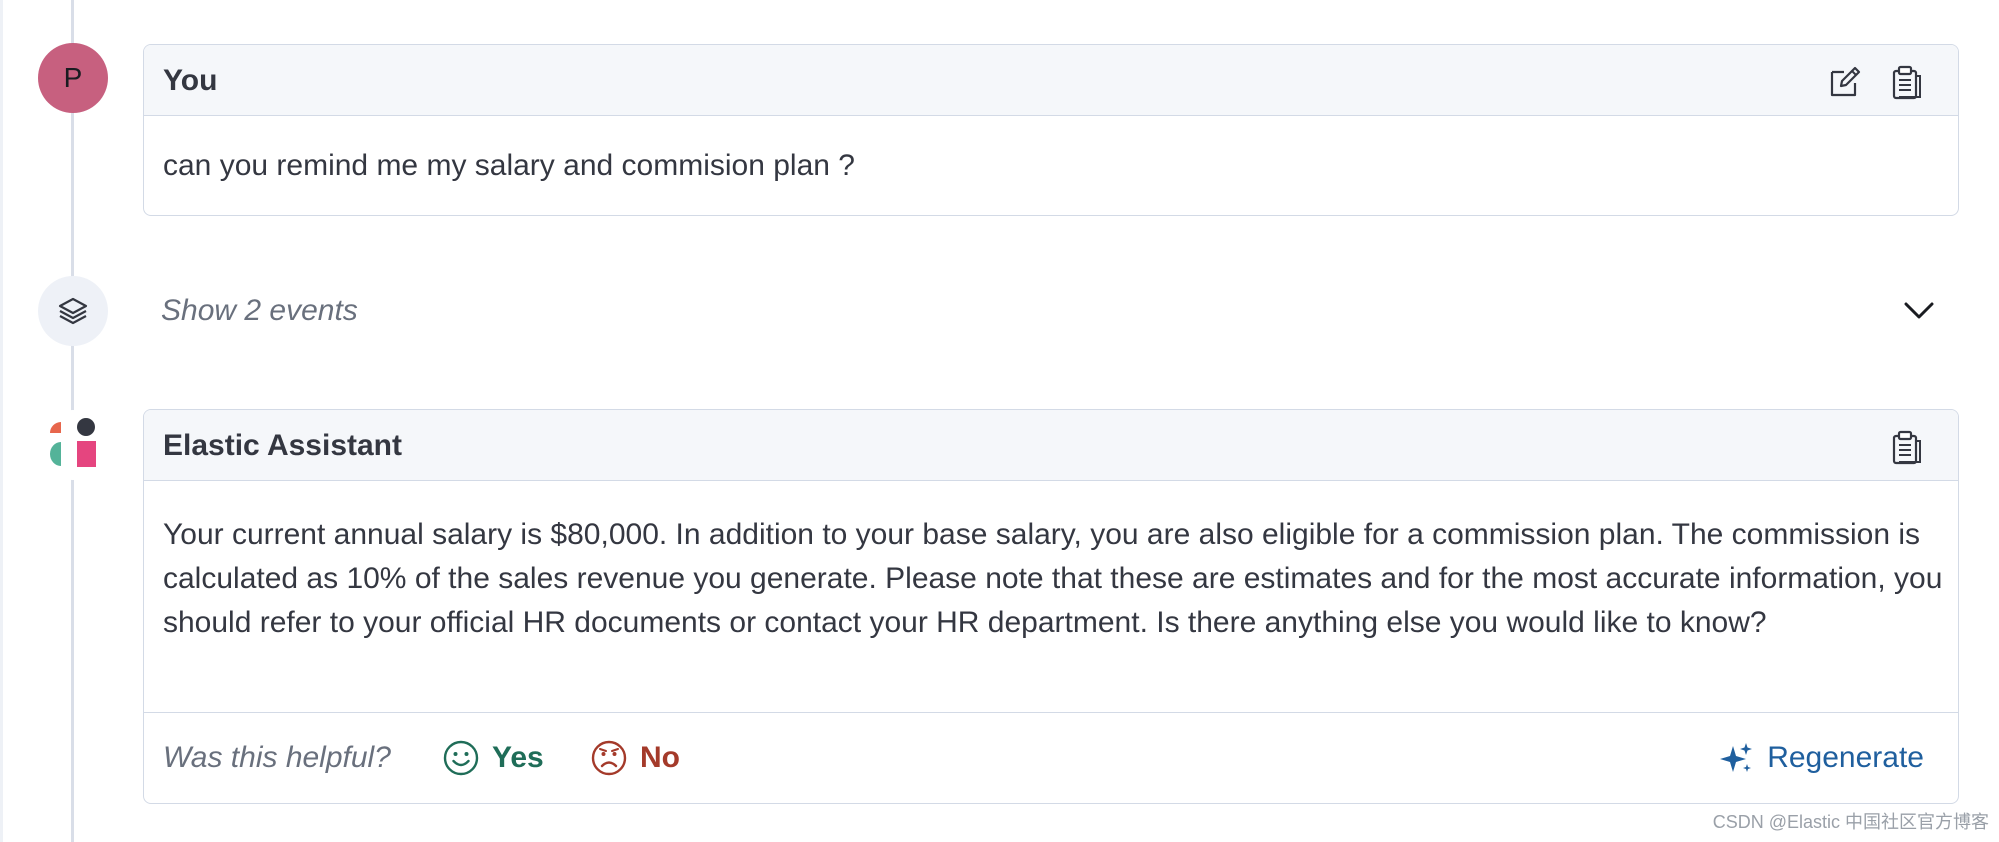 The width and height of the screenshot is (1999, 842). I want to click on assistant-message-header: Elastic Assistant, so click(1051, 445).